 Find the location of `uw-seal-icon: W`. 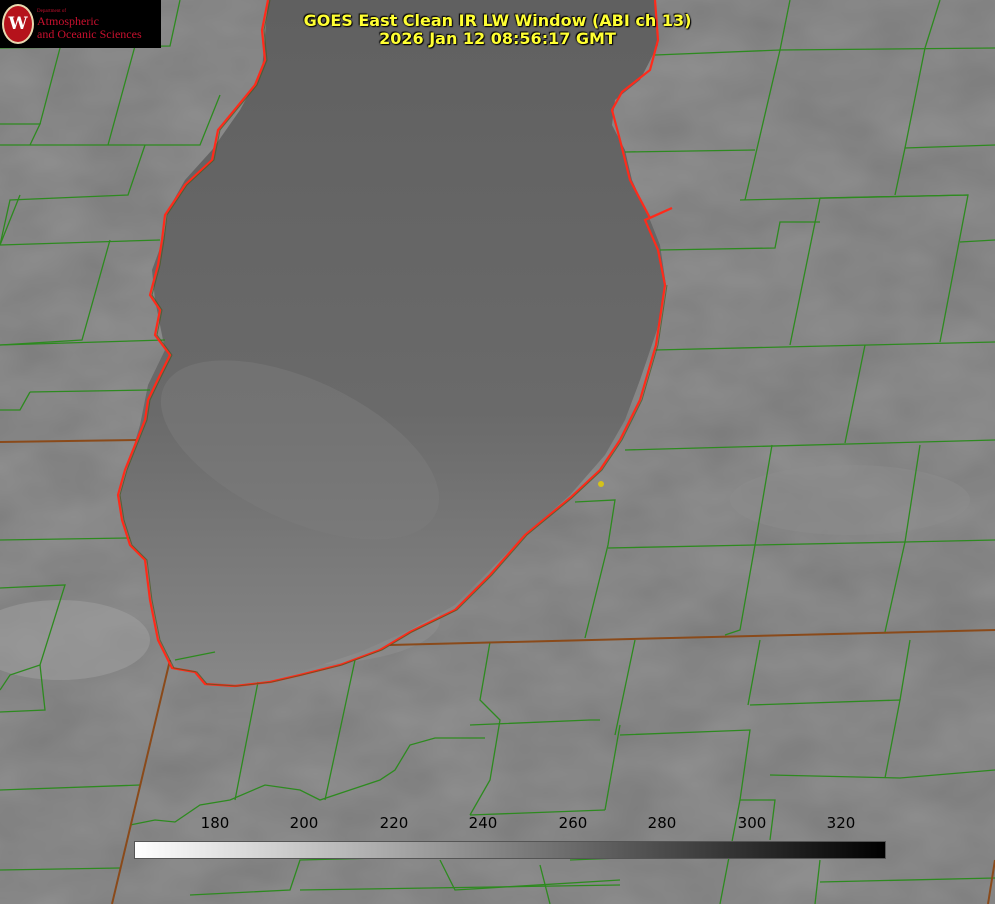

uw-seal-icon: W is located at coordinates (18, 24).